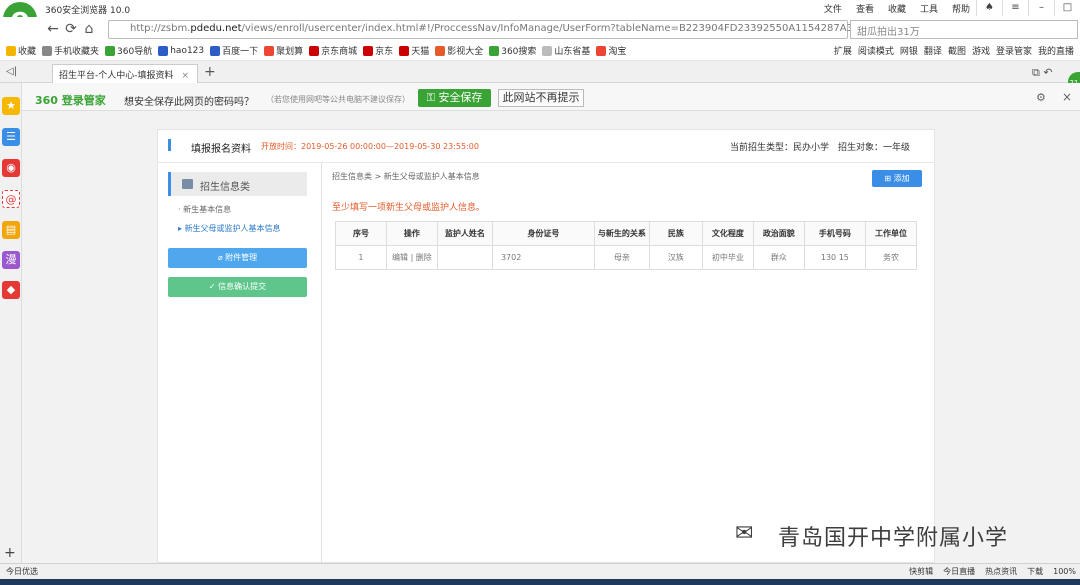 This screenshot has height=585, width=1080. What do you see at coordinates (234, 50) in the screenshot?
I see `bookmark-item: 百度一下` at bounding box center [234, 50].